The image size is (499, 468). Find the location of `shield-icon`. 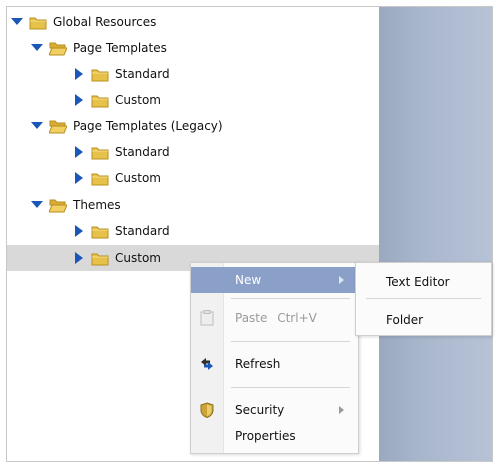

shield-icon is located at coordinates (207, 410).